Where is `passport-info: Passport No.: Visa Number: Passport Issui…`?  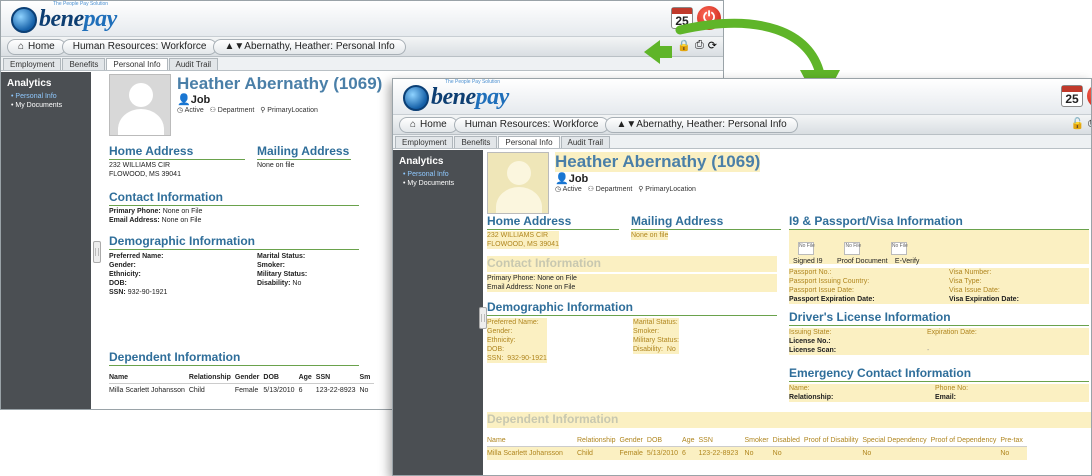
passport-info: Passport No.: Visa Number: Passport Issui… is located at coordinates (939, 286).